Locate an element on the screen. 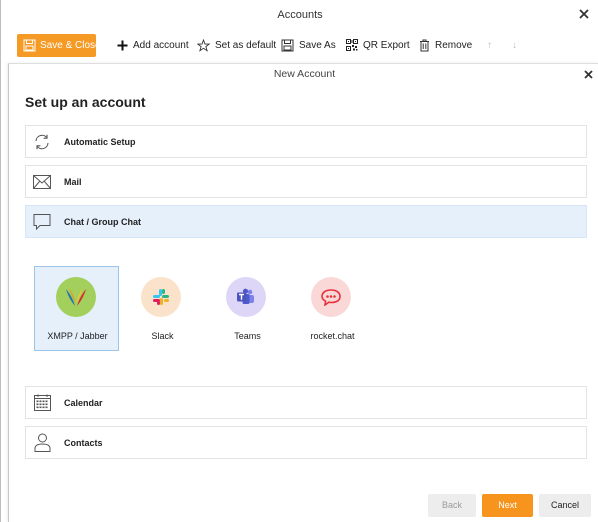  window-title: Accounts is located at coordinates (300, 15).